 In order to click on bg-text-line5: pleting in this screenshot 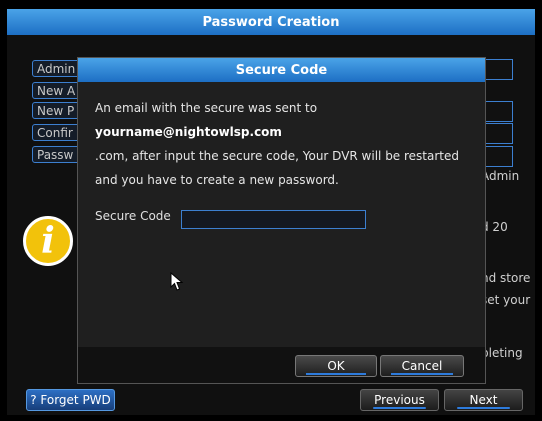, I will do `click(502, 353)`.